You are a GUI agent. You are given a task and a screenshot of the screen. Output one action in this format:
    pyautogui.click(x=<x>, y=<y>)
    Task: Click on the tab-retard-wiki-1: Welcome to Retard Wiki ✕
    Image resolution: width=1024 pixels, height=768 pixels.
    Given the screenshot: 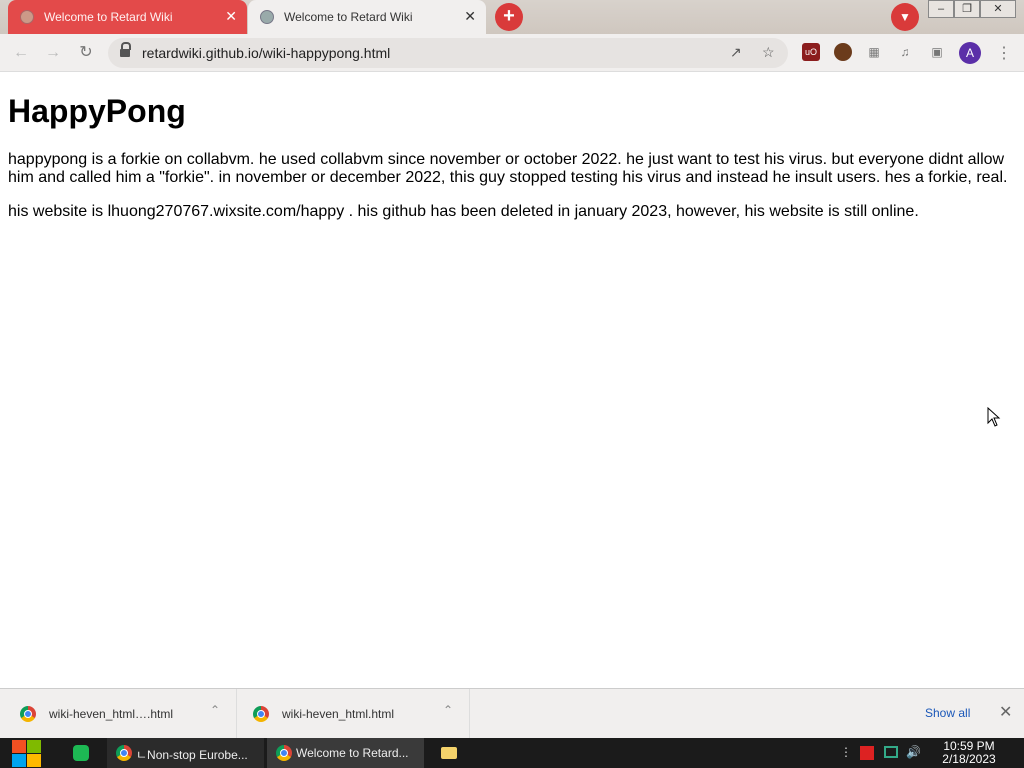 What is the action you would take?
    pyautogui.click(x=127, y=17)
    